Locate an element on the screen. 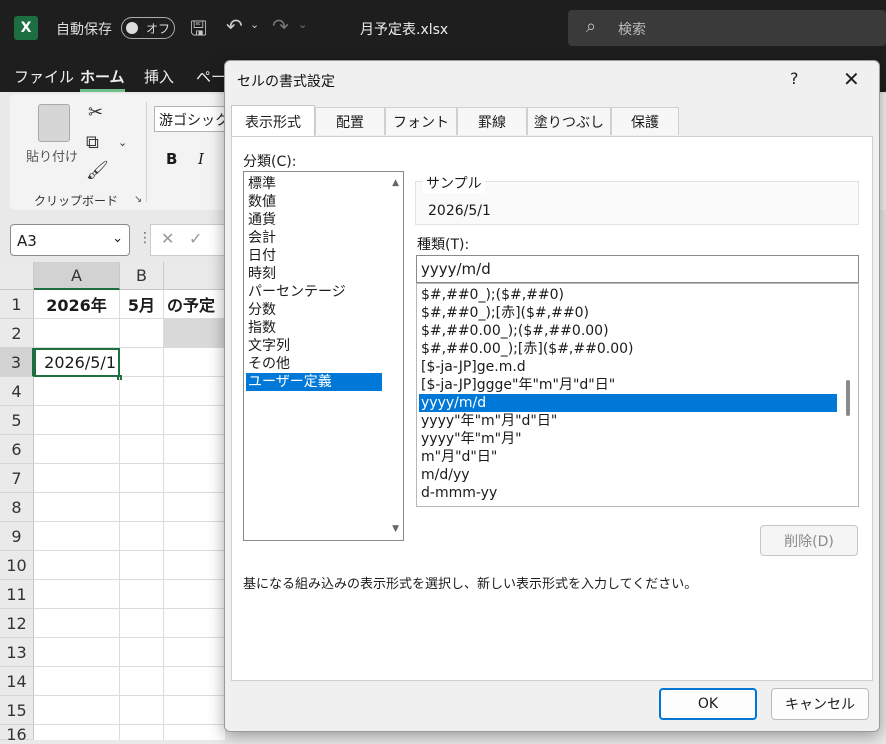  category-item-selected: ユーザー定義 is located at coordinates (314, 382).